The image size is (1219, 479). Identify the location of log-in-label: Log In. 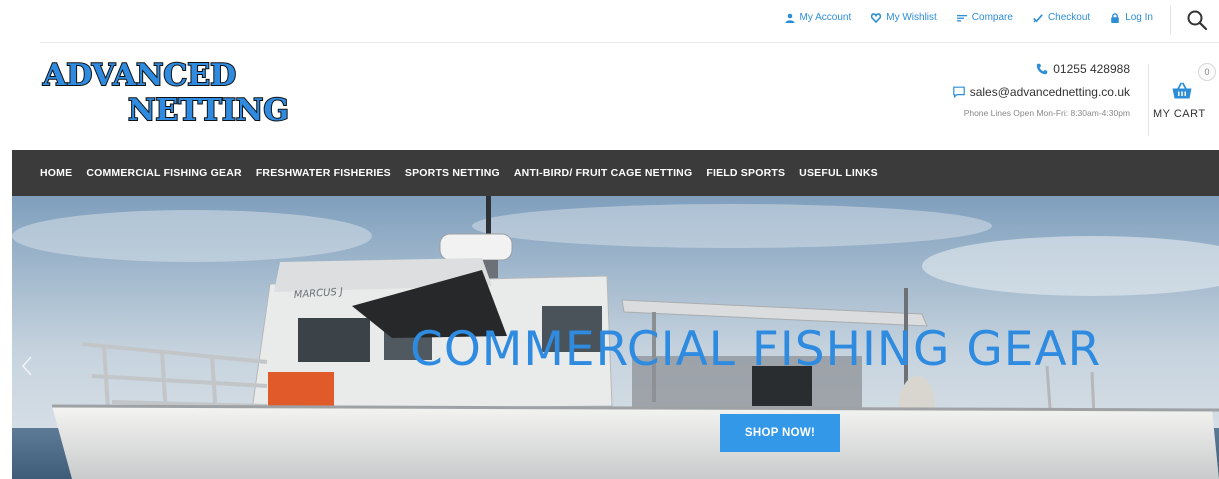
(1139, 17).